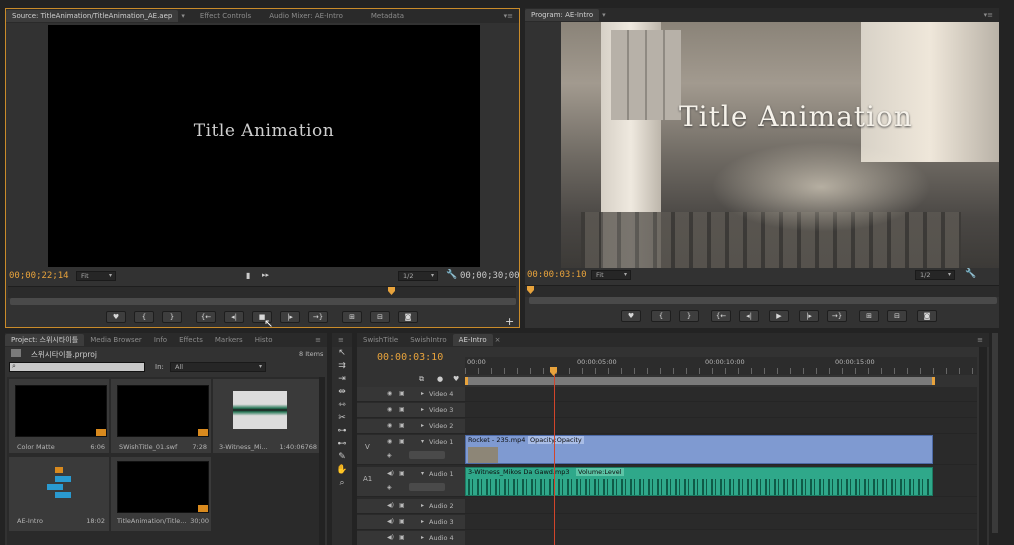 This screenshot has height=545, width=1014. What do you see at coordinates (59, 416) in the screenshot?
I see `list-item: Color Matte 6:06` at bounding box center [59, 416].